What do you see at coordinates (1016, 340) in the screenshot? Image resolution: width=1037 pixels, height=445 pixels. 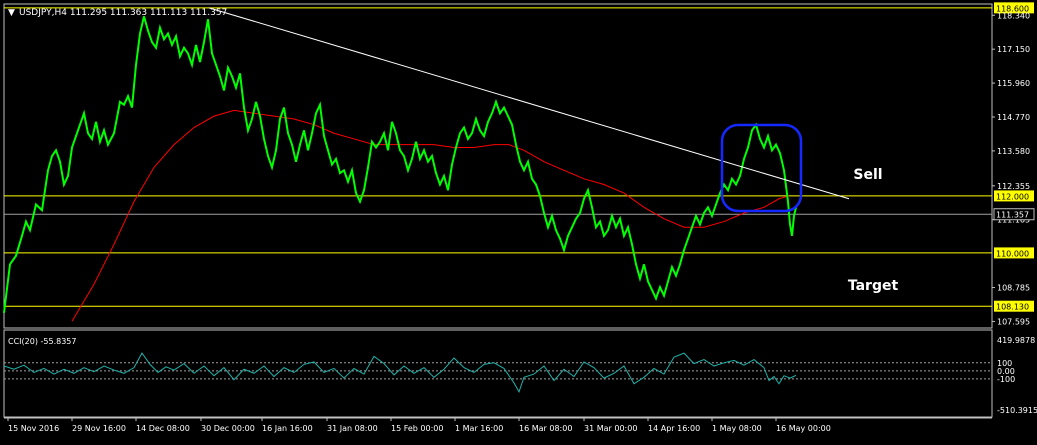 I see `cci-tick-label-0: 419.9878` at bounding box center [1016, 340].